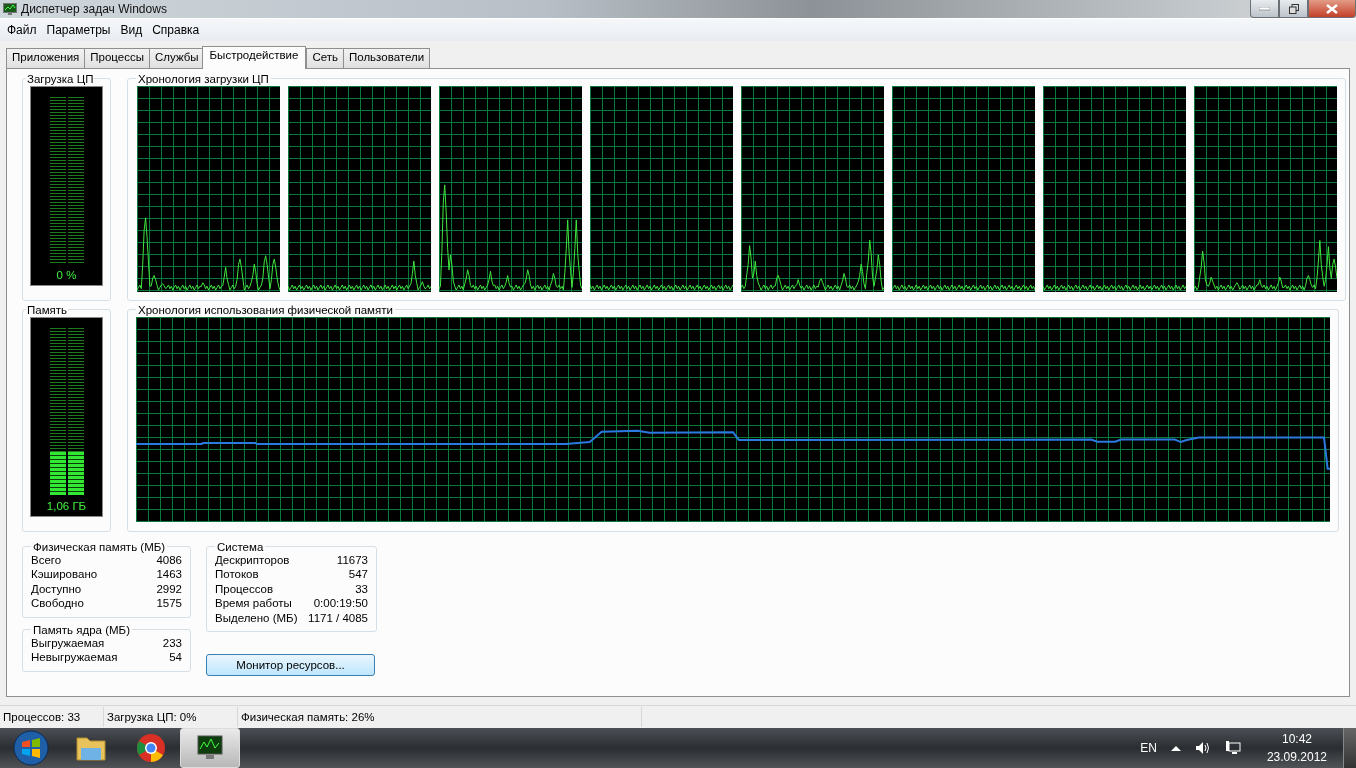  I want to click on stat-label: Выделено (МБ), so click(256, 618).